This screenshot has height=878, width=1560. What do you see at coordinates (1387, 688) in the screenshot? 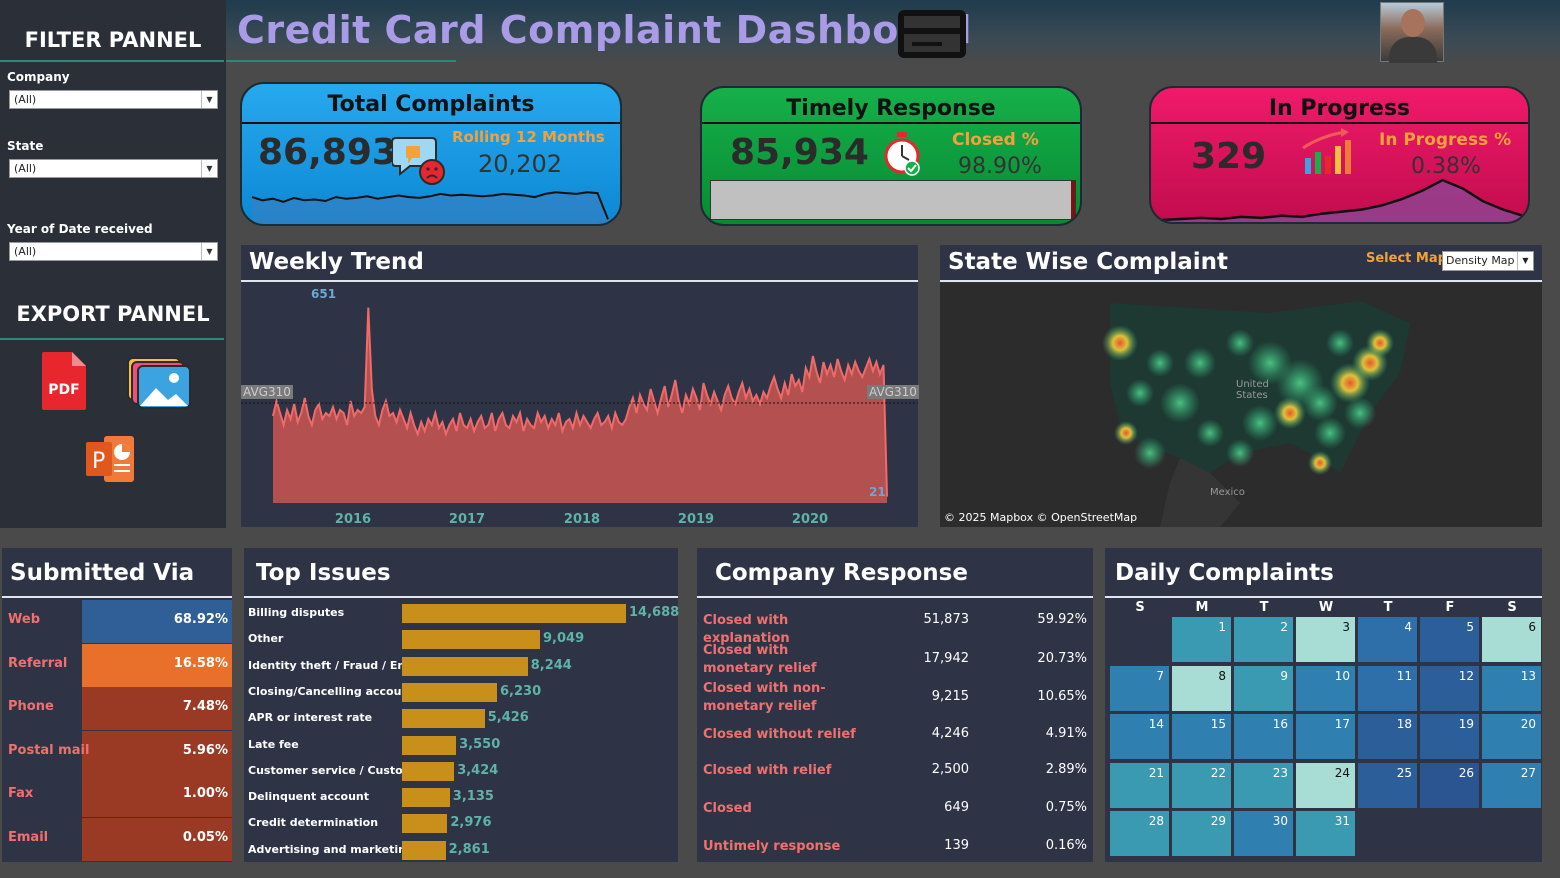
I see `calendar-day: 11` at bounding box center [1387, 688].